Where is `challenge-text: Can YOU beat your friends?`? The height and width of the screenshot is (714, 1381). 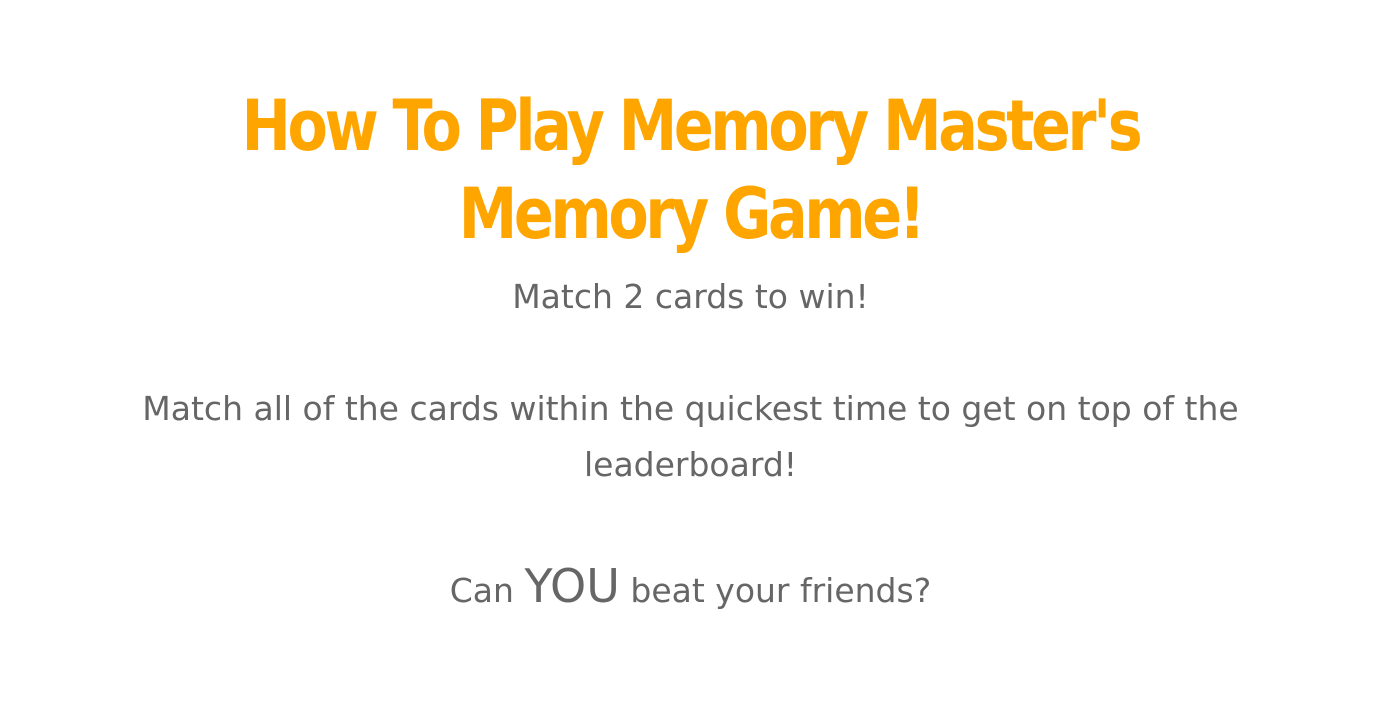
challenge-text: Can YOU beat your friends? is located at coordinates (690, 588).